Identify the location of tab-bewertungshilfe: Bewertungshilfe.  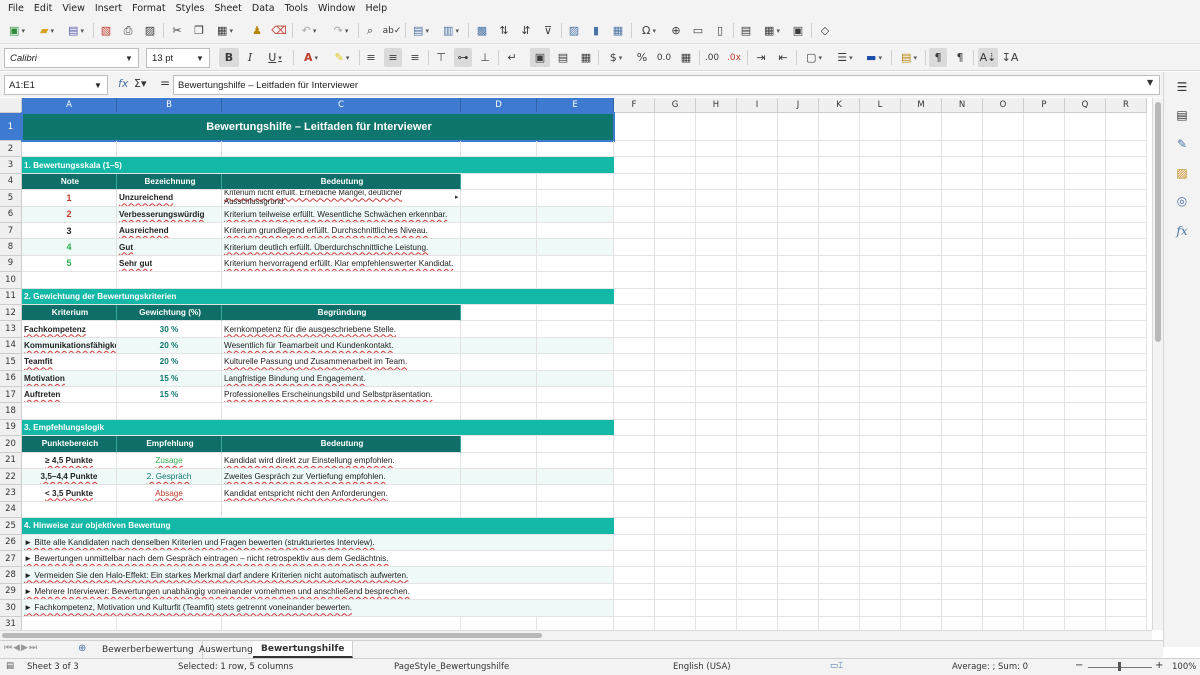
(303, 649).